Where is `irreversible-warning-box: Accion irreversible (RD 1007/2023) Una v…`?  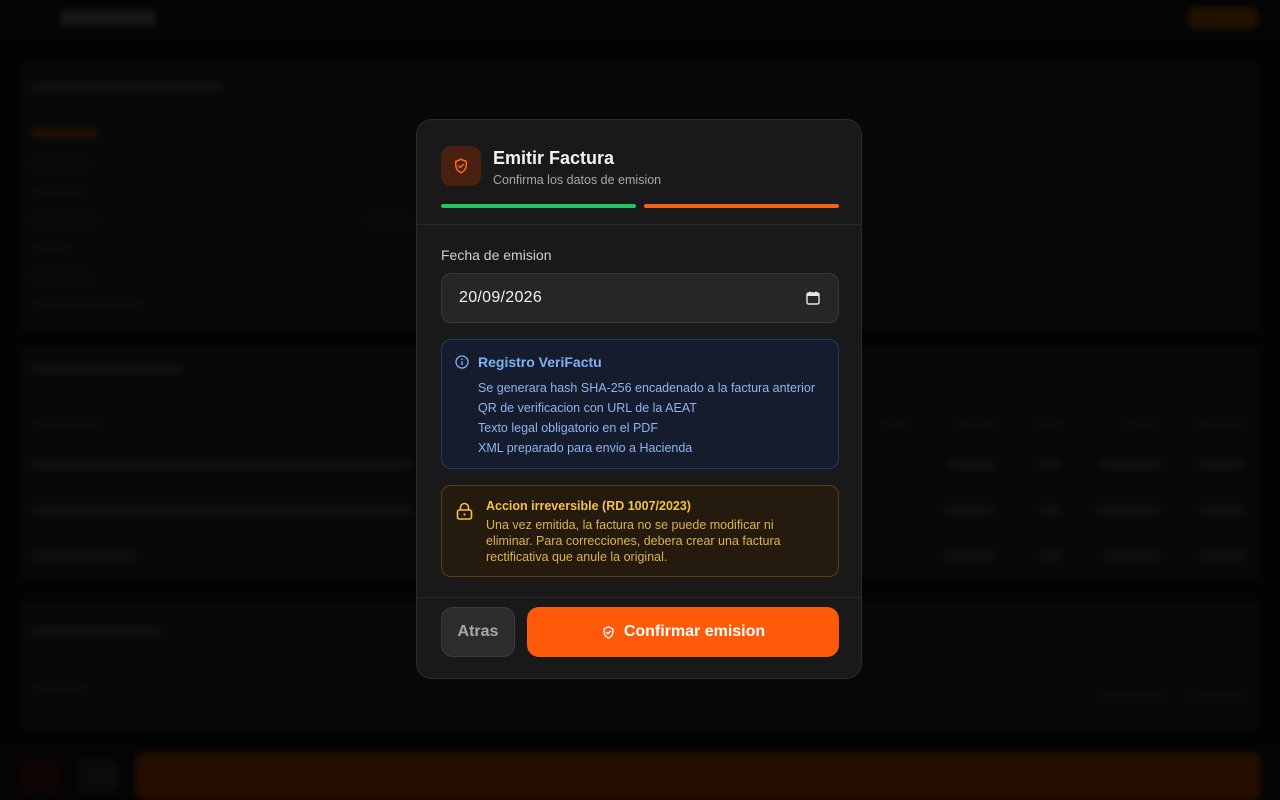
irreversible-warning-box: Accion irreversible (RD 1007/2023) Una v… is located at coordinates (640, 531).